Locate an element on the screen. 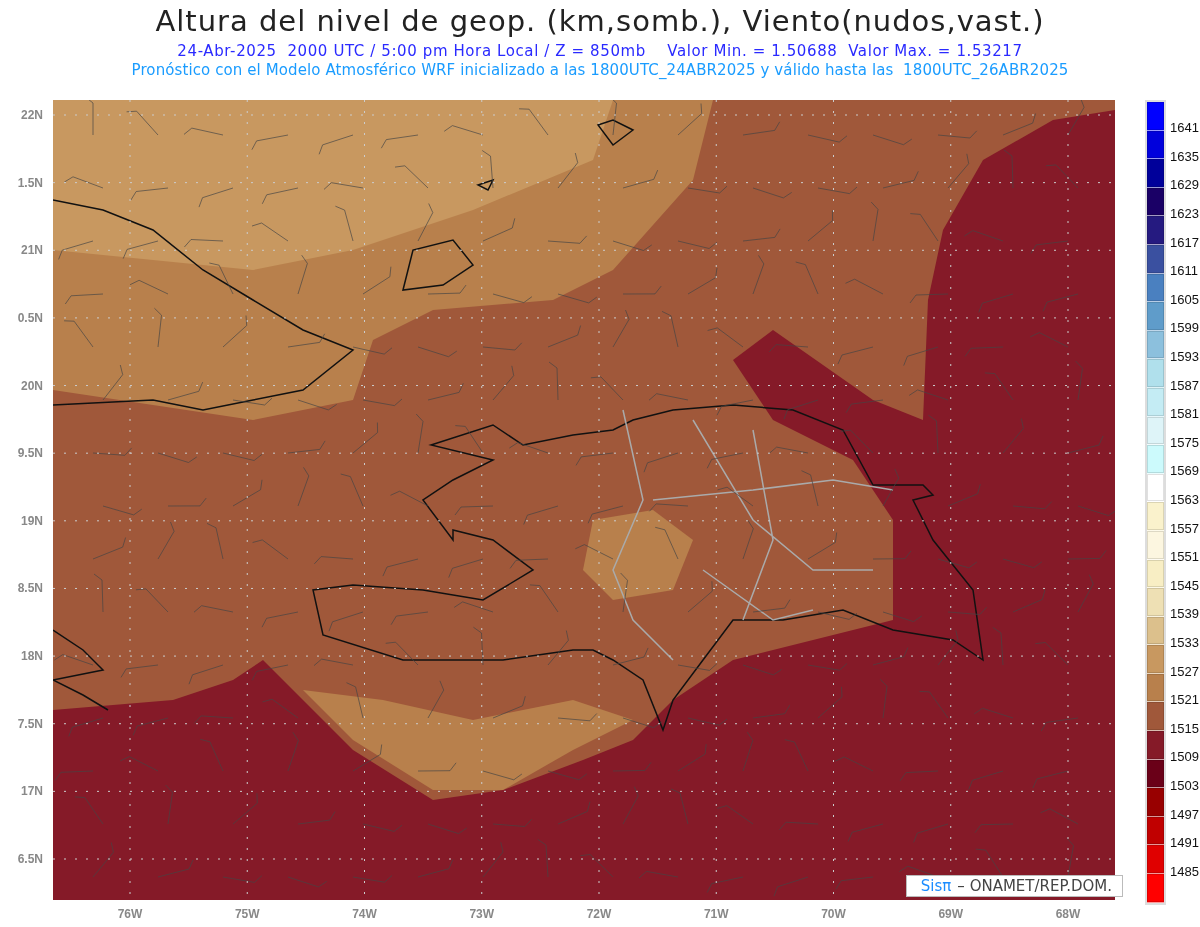 The height and width of the screenshot is (927, 1200). colorbar-label: 1485 is located at coordinates (1184, 871).